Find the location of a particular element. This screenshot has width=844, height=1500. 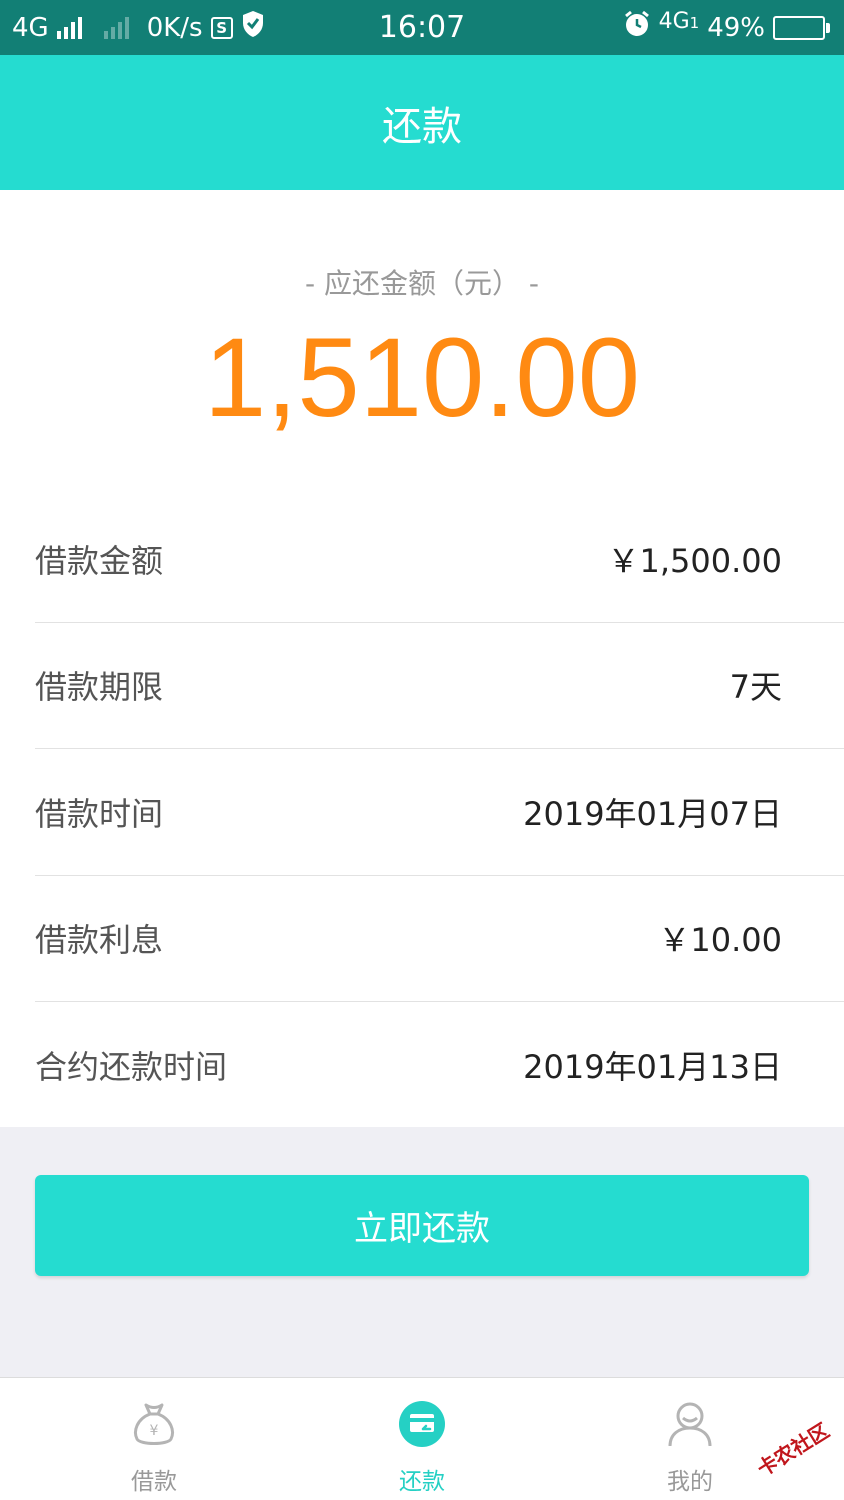

detail-label: 借款时间 is located at coordinates (99, 813).